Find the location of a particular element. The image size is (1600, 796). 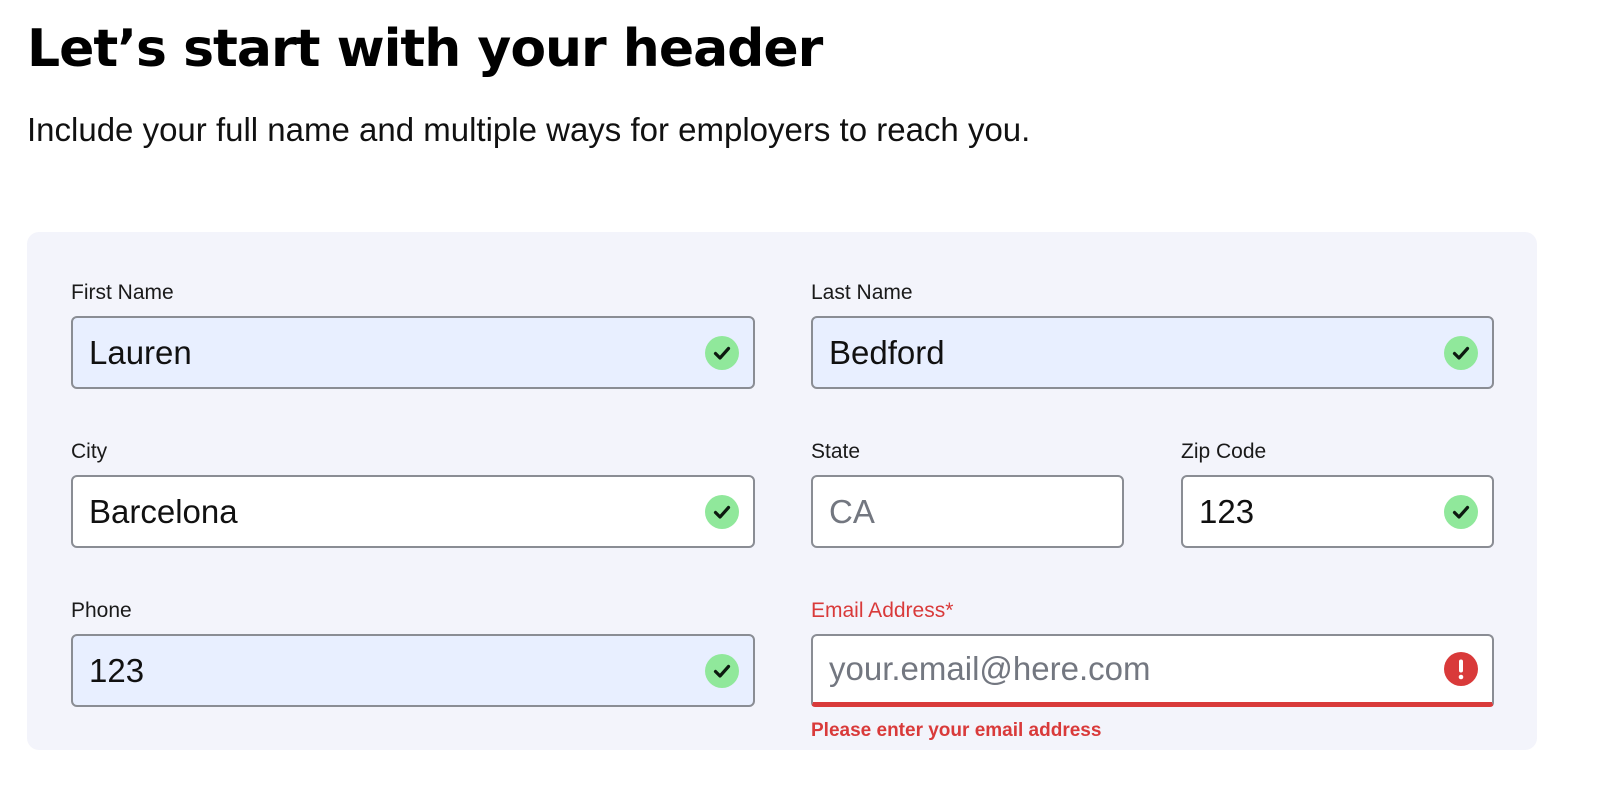

phone-field: Phone is located at coordinates (413, 653).